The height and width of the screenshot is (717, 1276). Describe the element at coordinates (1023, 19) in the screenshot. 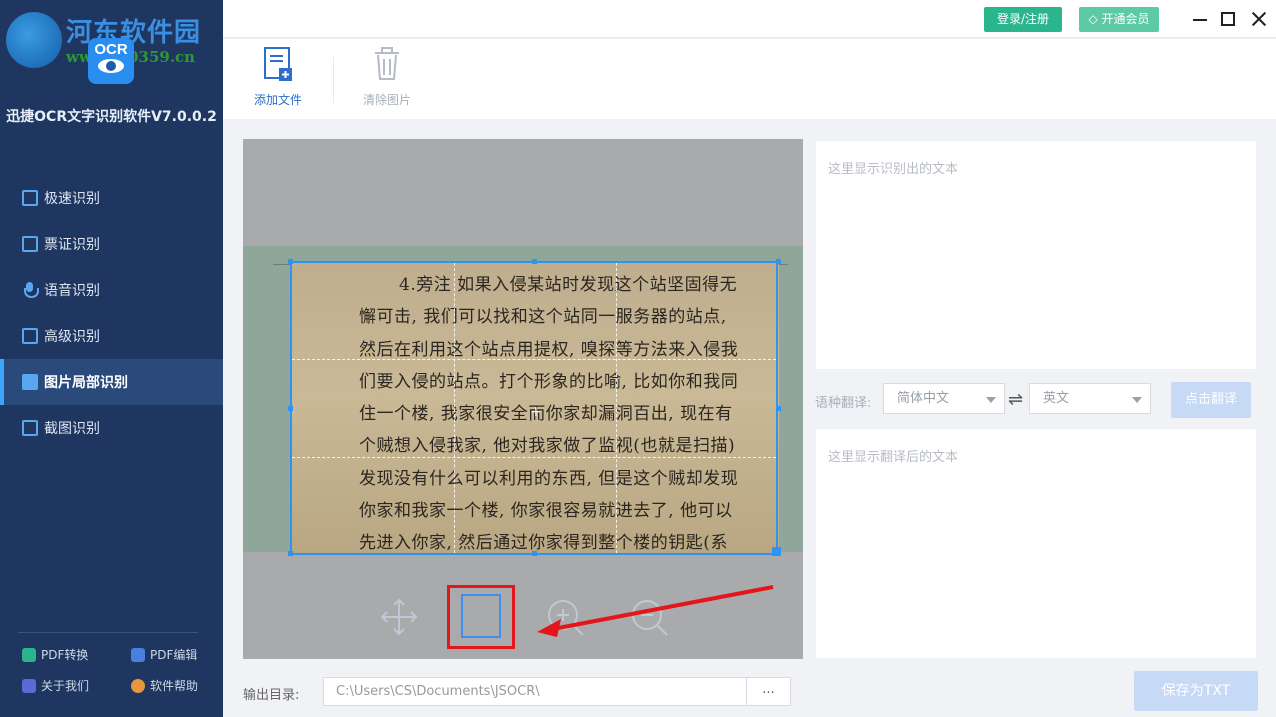

I see `login-button: 登录/注册` at that location.